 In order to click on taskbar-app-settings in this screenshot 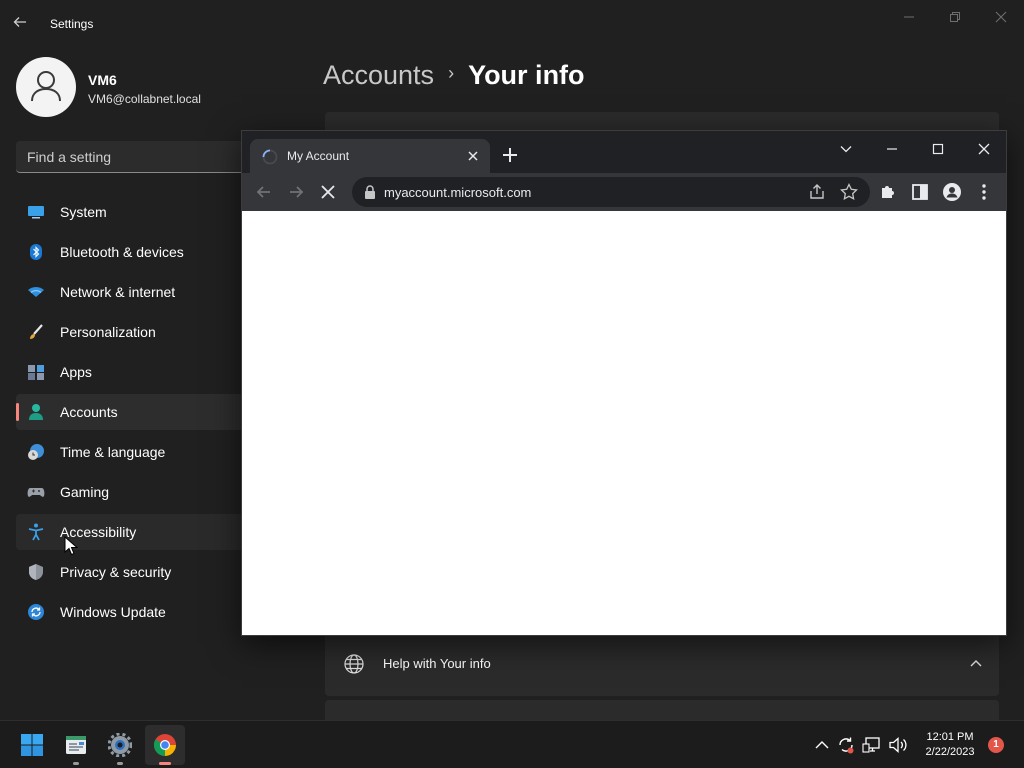, I will do `click(120, 745)`.